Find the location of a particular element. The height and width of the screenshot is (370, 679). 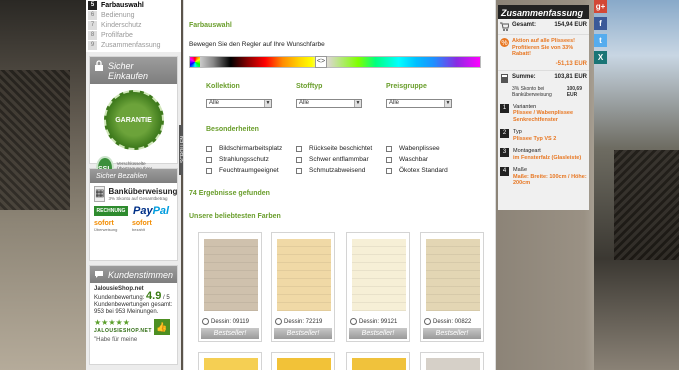

kollektion-select: Alle ▼ is located at coordinates (239, 103).